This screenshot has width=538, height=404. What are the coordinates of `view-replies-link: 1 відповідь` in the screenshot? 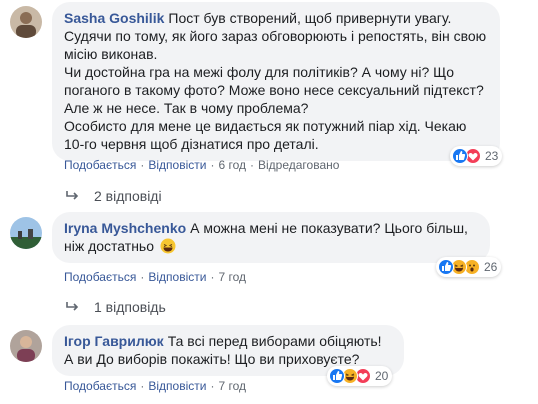 It's located at (116, 307).